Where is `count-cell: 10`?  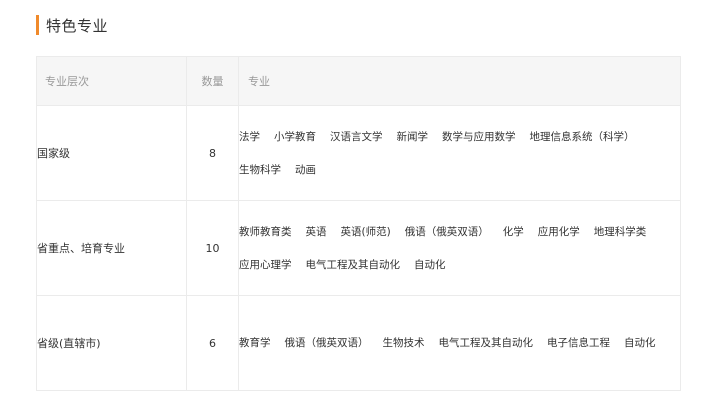 count-cell: 10 is located at coordinates (212, 248).